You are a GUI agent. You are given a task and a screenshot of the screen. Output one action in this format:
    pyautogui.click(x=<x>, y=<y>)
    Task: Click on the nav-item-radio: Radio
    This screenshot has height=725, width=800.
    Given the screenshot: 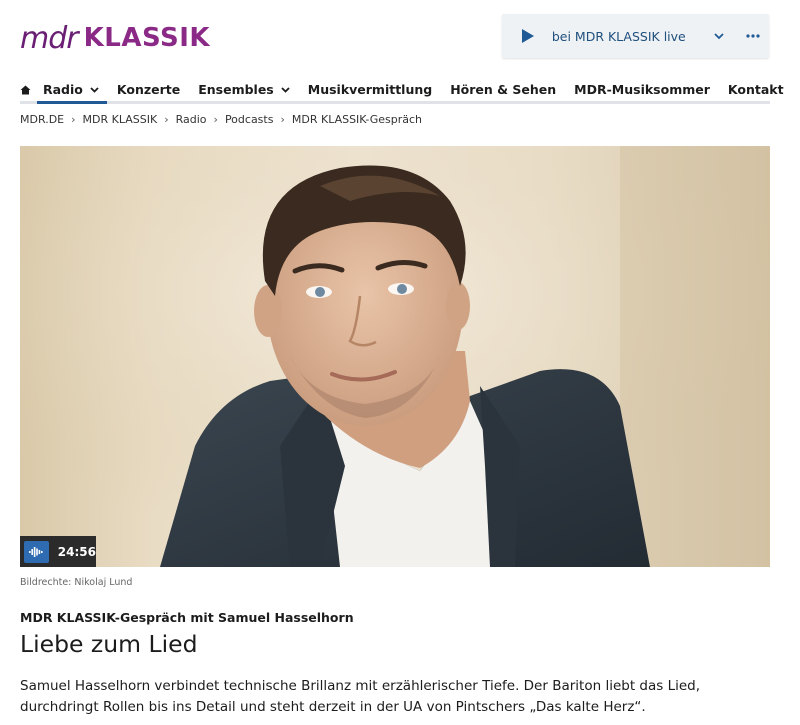 What is the action you would take?
    pyautogui.click(x=72, y=91)
    